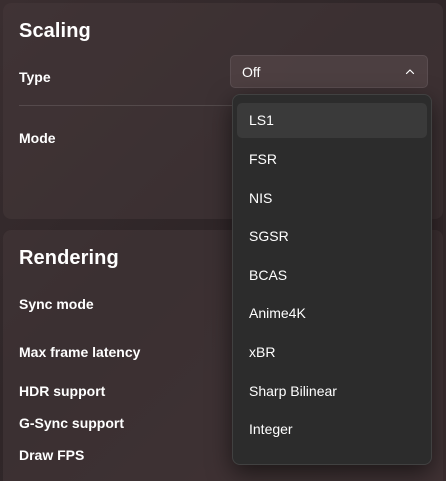  I want to click on dropdown-option-sharp-bilinear: Sharp Bilinear, so click(332, 391).